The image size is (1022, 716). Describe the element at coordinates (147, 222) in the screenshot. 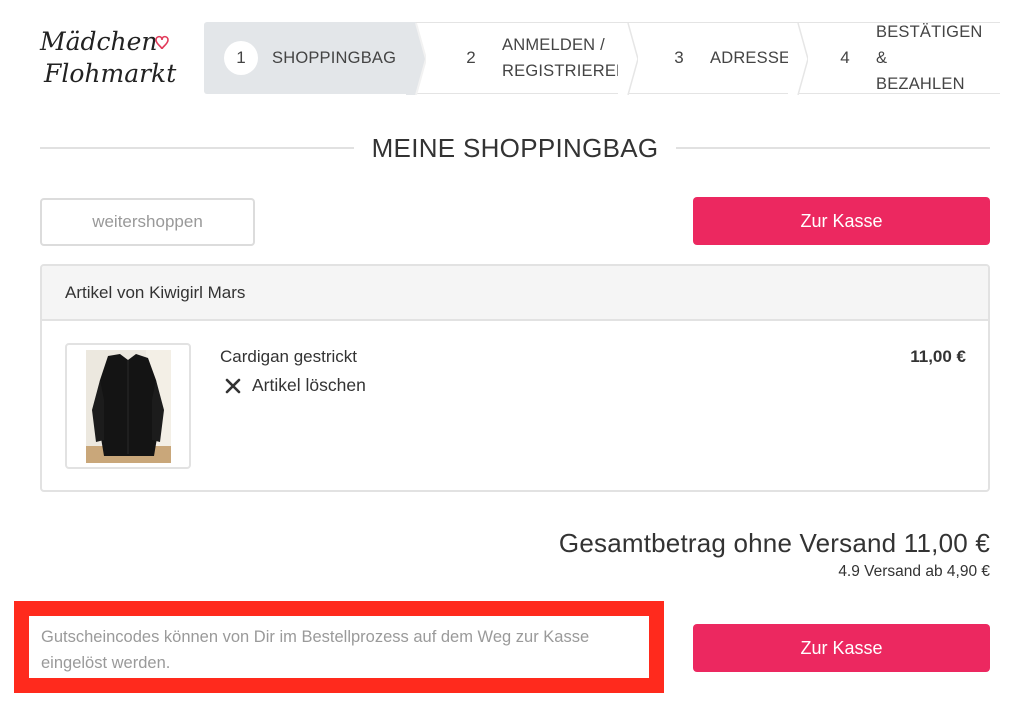

I see `continue-shopping-button: weitershoppen` at that location.